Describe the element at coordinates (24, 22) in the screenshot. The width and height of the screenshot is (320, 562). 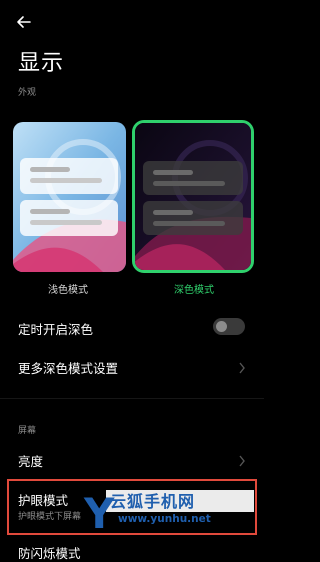
I see `back-arrow-icon` at that location.